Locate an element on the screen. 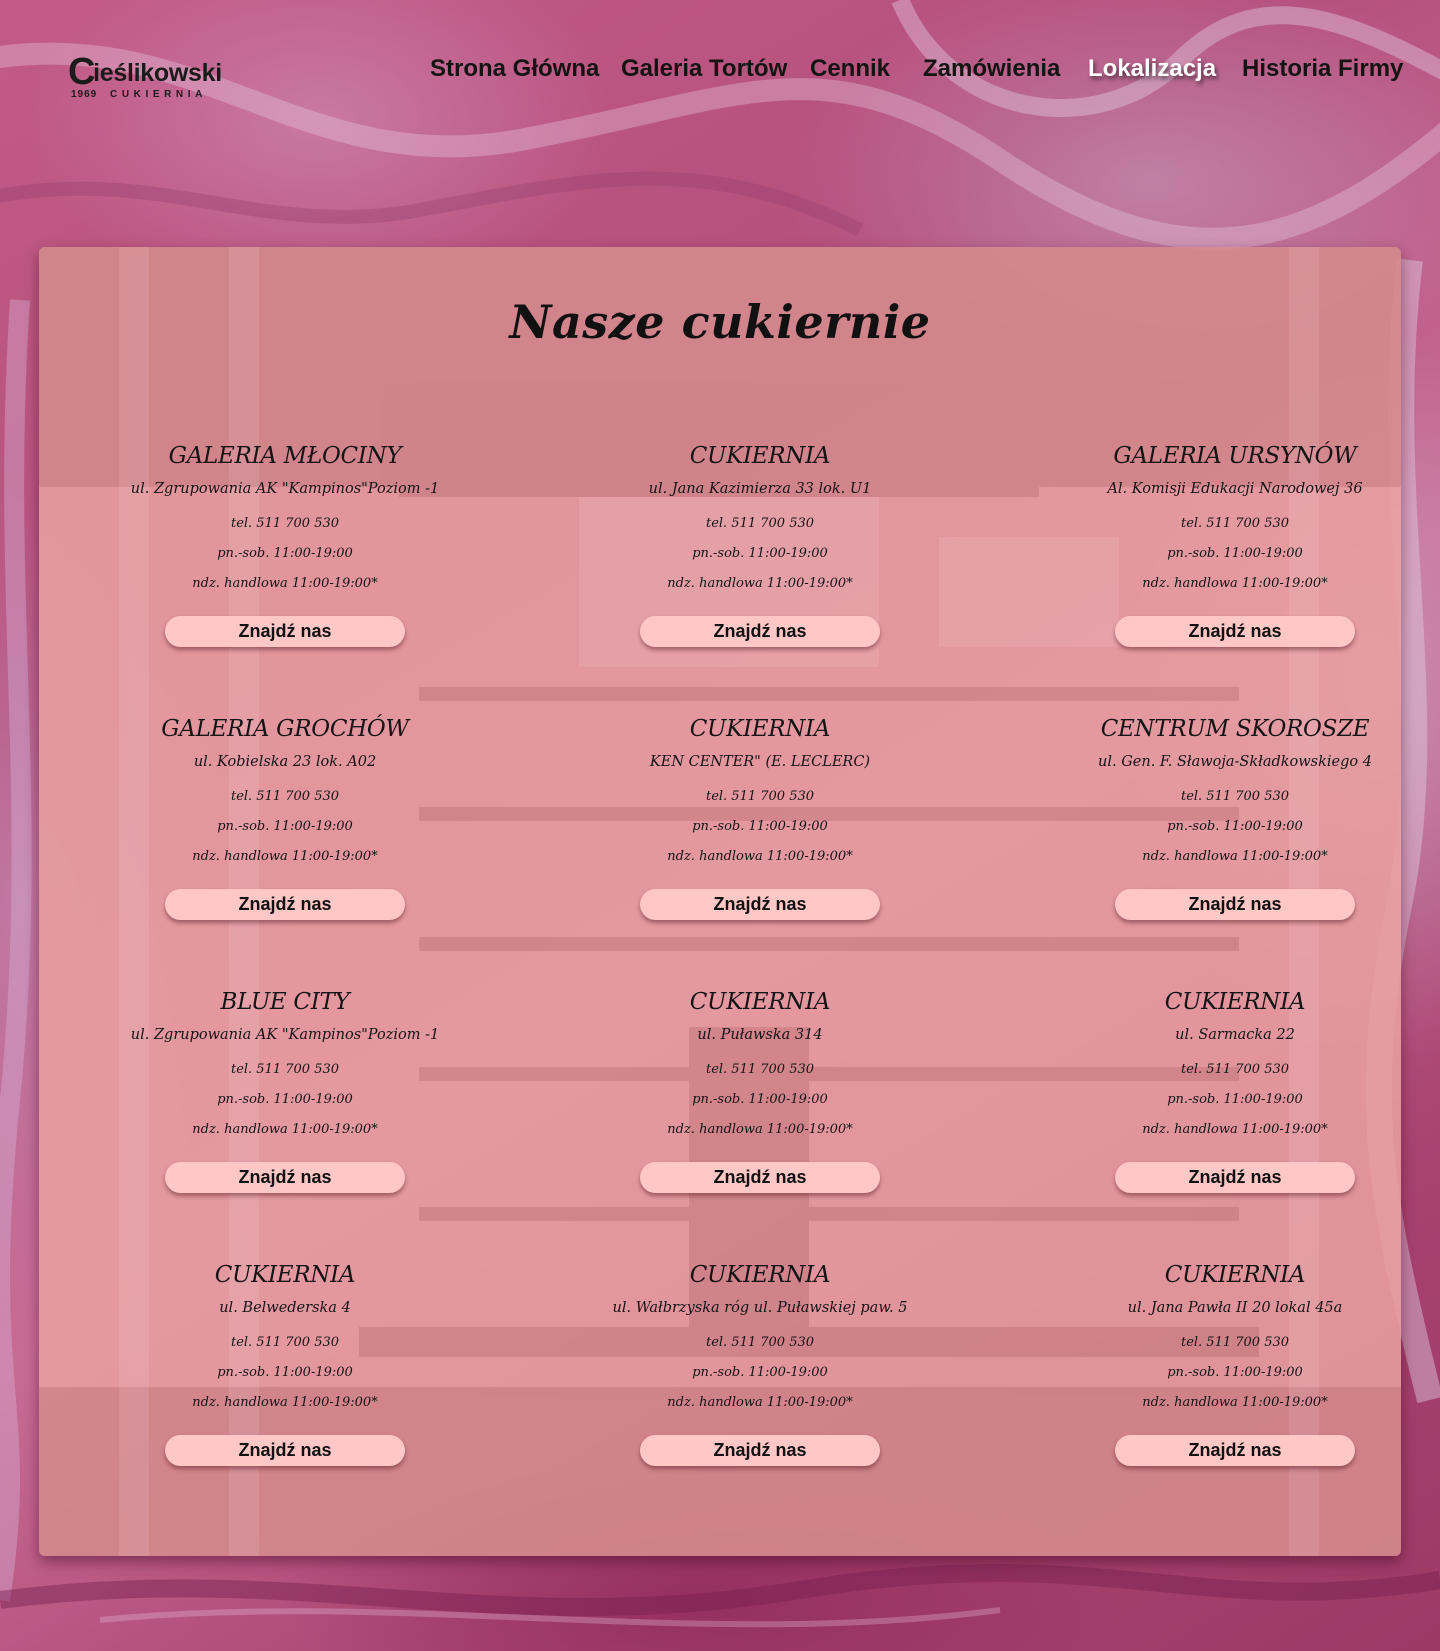 This screenshot has width=1440, height=1651. nav-item-strona-glowna: Strona Główna is located at coordinates (514, 69).